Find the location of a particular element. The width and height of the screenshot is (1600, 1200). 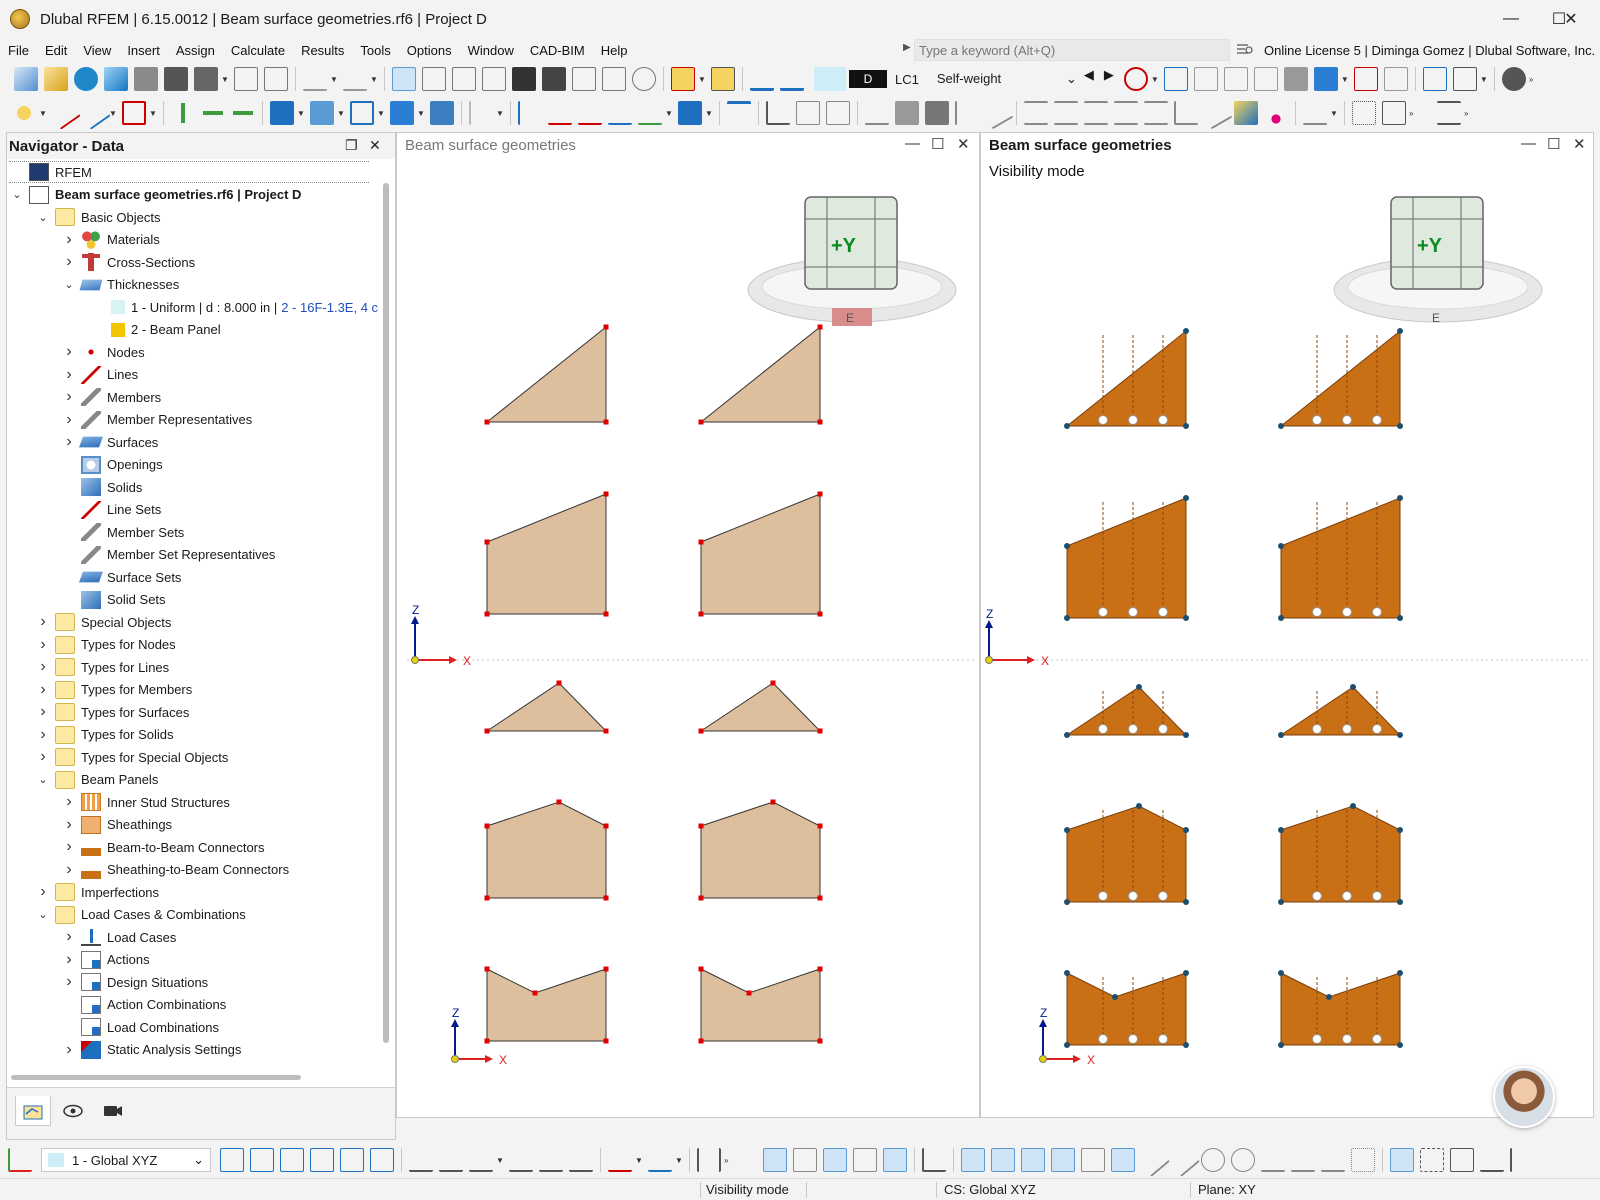

dots-icon is located at coordinates (1363, 1160).